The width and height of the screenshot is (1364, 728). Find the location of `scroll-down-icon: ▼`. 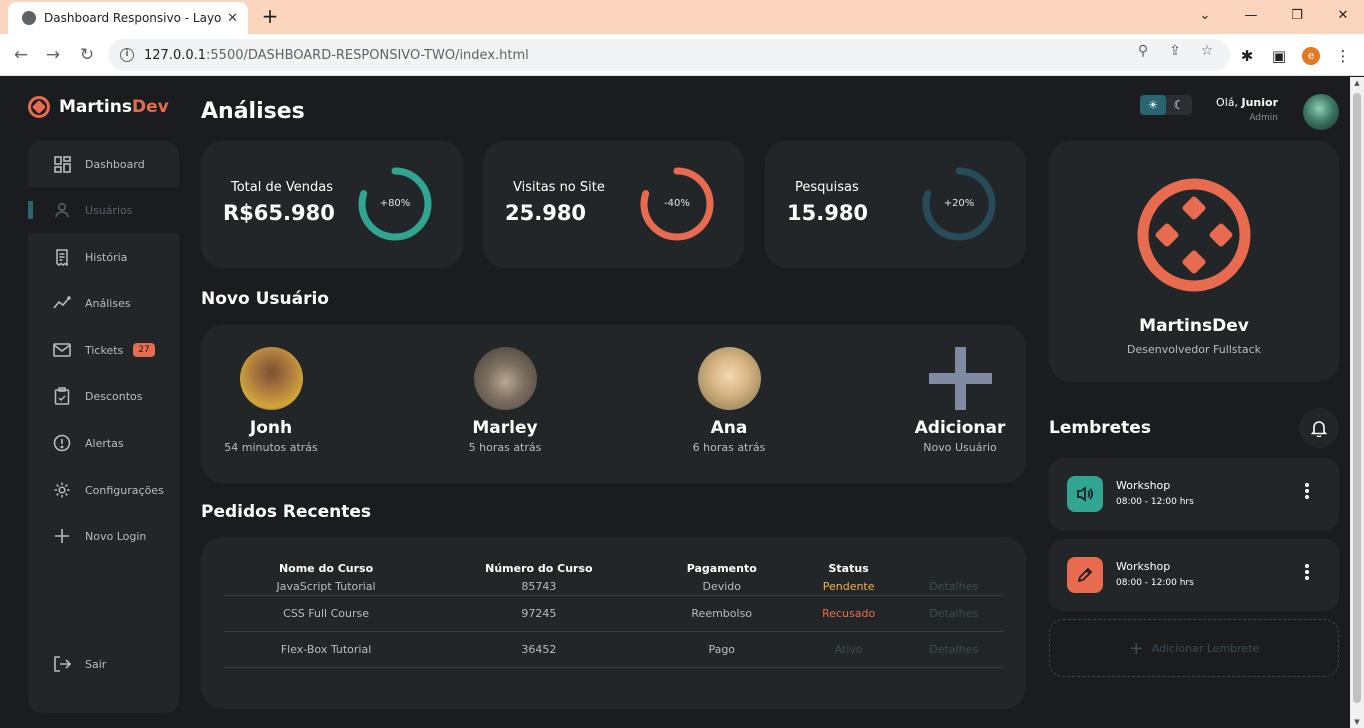

scroll-down-icon: ▼ is located at coordinates (1357, 722).